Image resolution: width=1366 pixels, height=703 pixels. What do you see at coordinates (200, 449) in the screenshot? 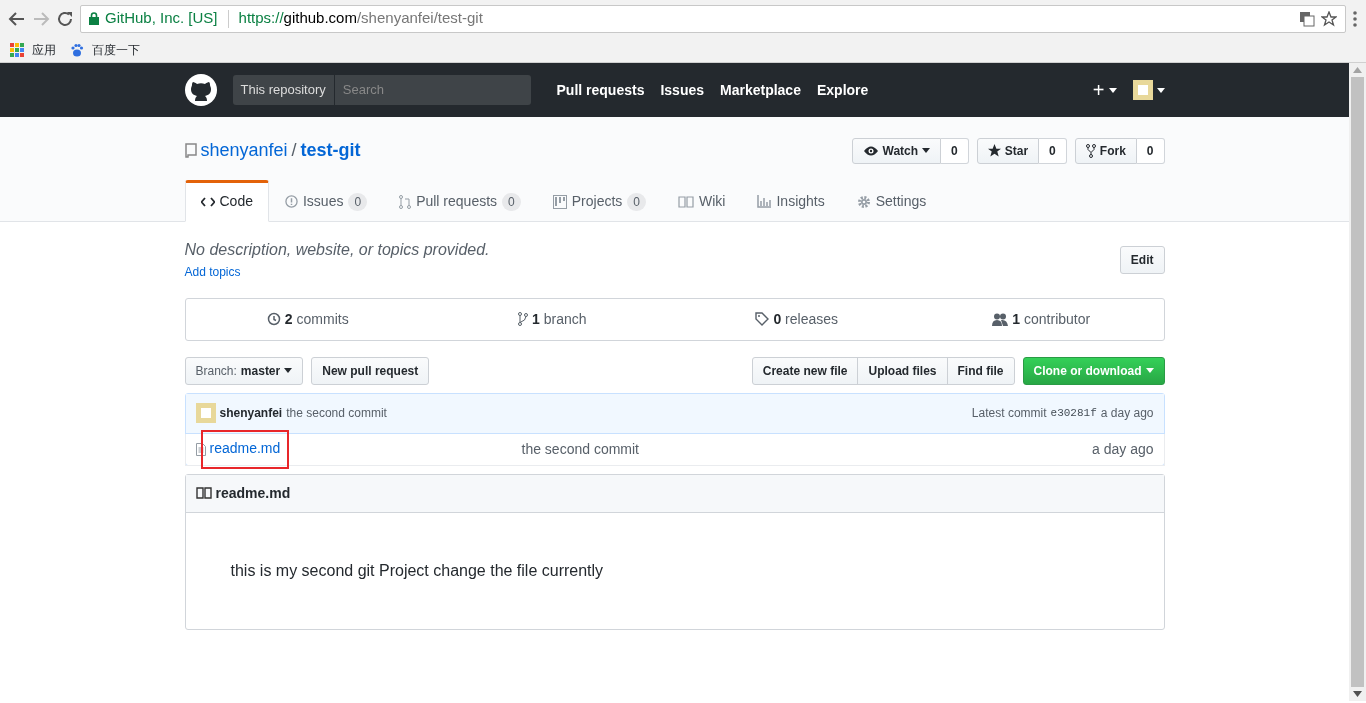
I see `file-icon` at bounding box center [200, 449].